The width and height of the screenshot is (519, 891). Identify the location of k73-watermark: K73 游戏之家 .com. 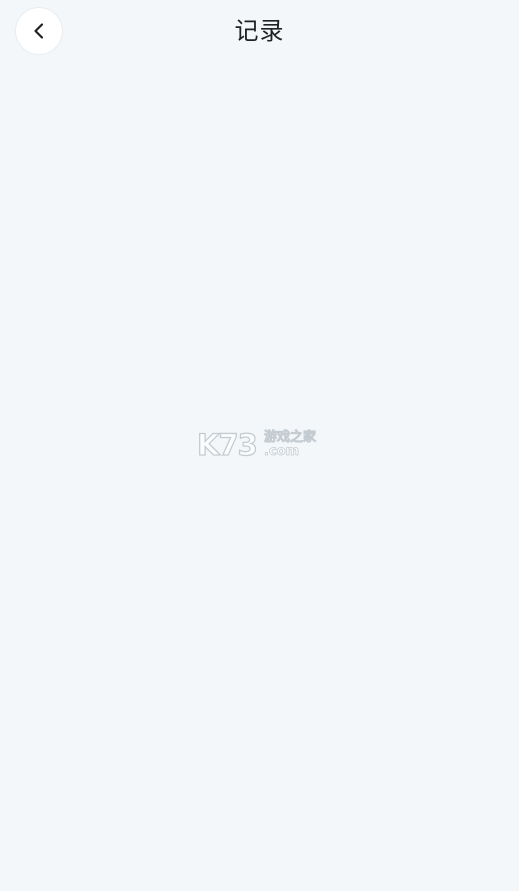
(259, 445).